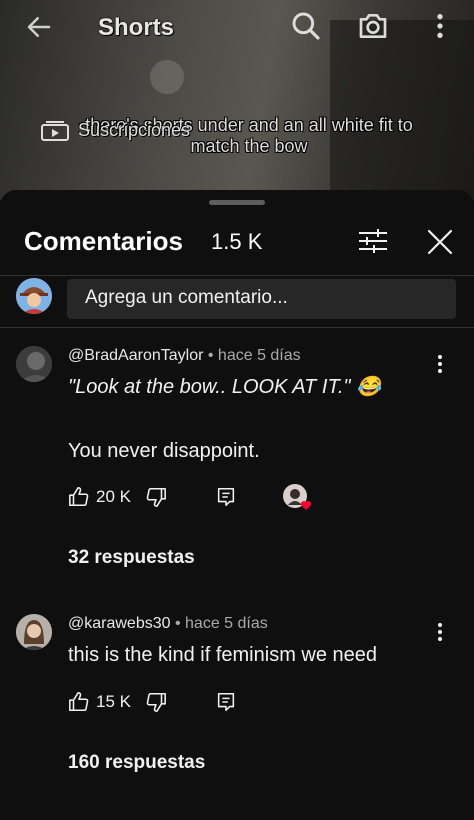 The height and width of the screenshot is (820, 474). Describe the element at coordinates (167, 77) in the screenshot. I see `video-light` at that location.